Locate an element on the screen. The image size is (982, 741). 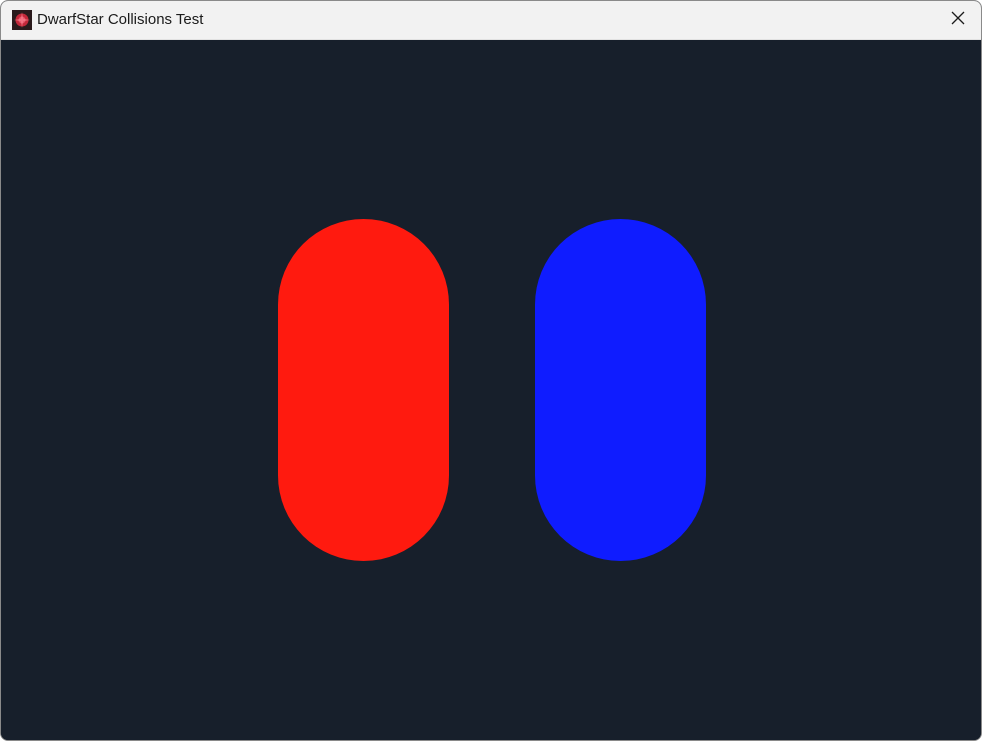
blue-capsule is located at coordinates (620, 390).